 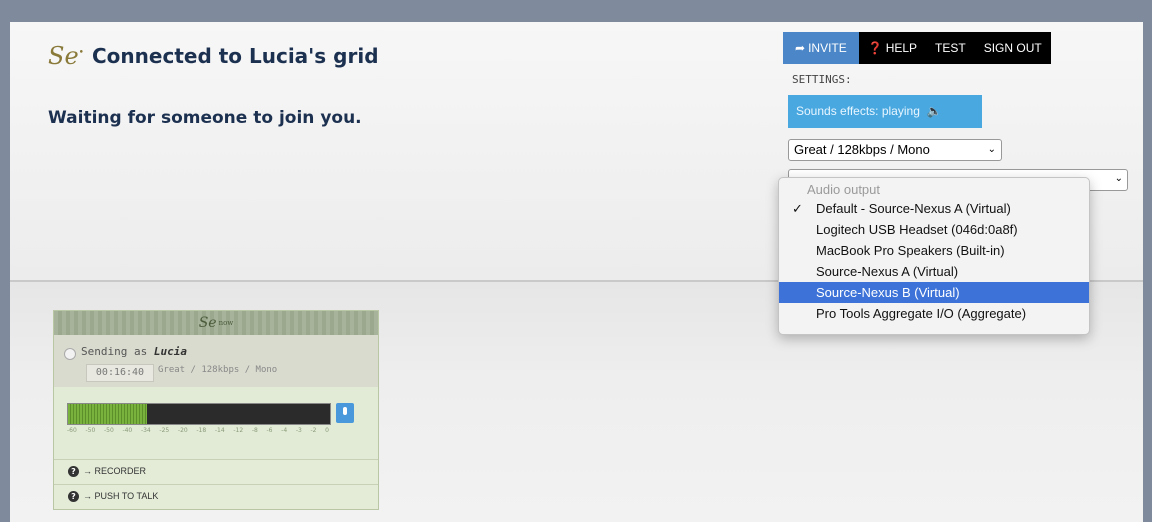 I want to click on meter-scale-tick: -60, so click(x=72, y=430).